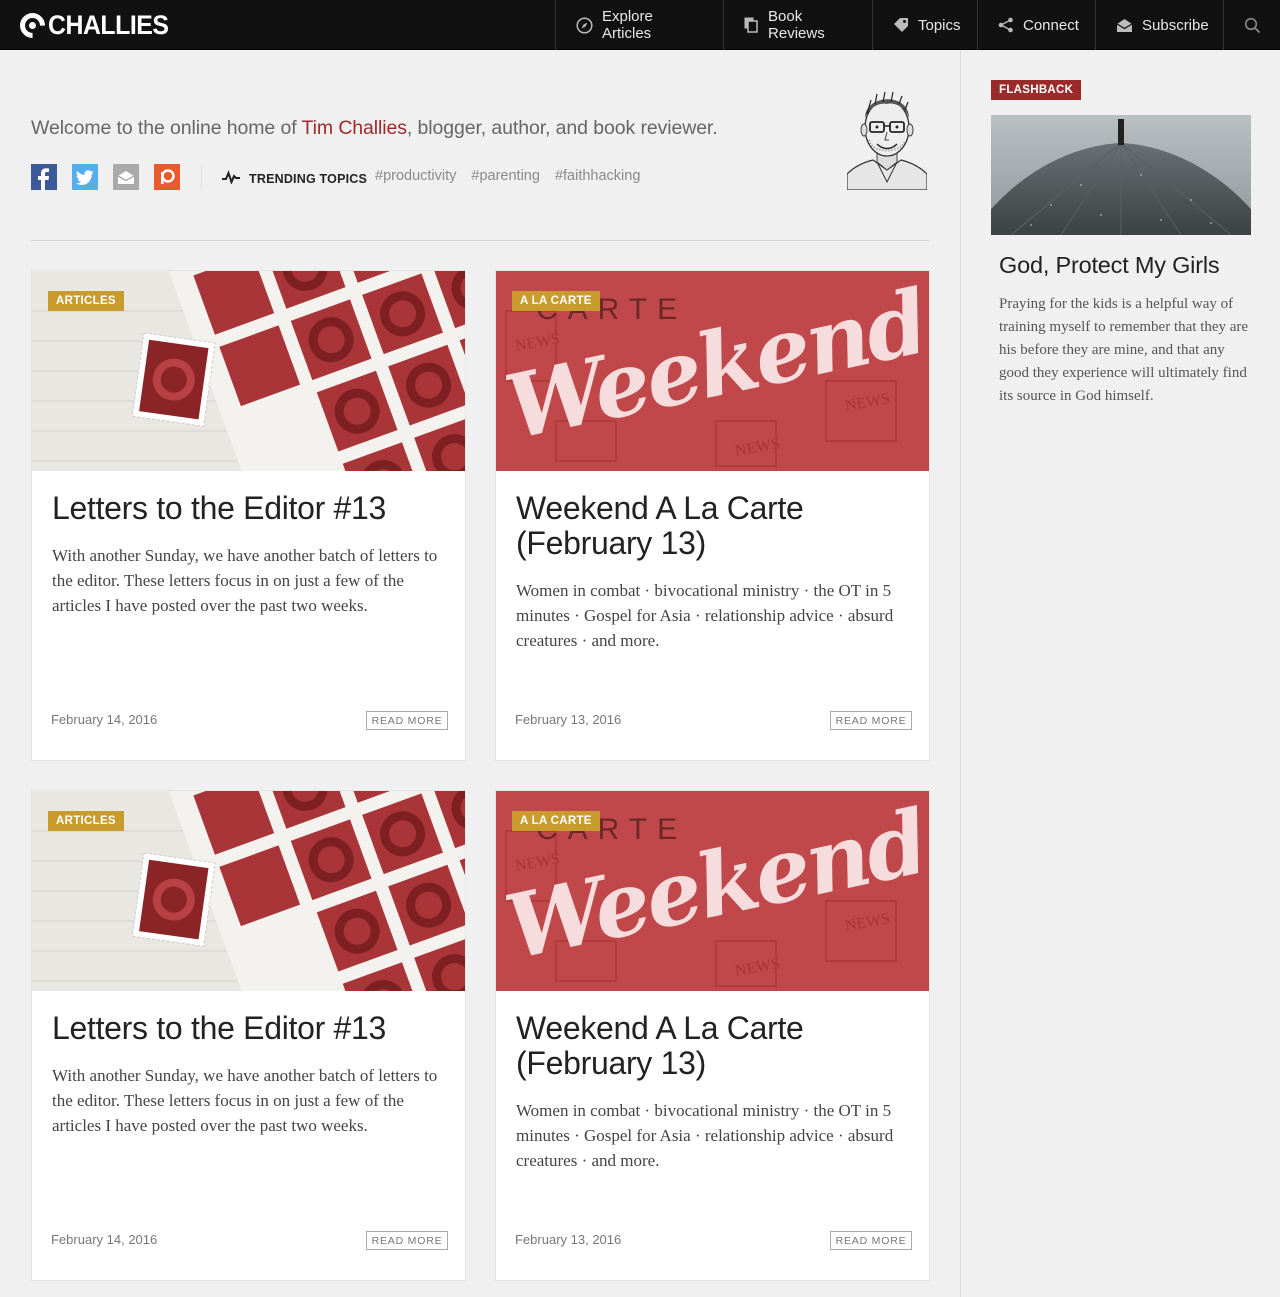 The height and width of the screenshot is (1297, 1280). I want to click on tag-link: #parenting, so click(505, 176).